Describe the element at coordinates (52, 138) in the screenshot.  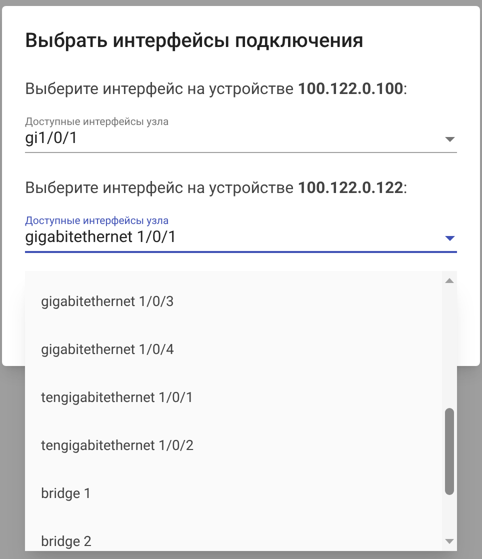
I see `select-value: gi1/0/1` at that location.